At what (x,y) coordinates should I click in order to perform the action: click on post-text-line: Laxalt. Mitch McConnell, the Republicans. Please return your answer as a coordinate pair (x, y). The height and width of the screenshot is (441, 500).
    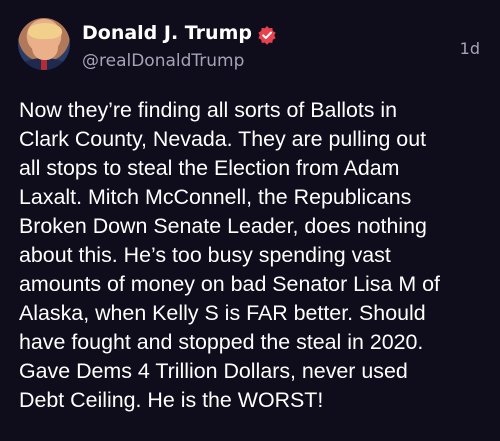
    Looking at the image, I should click on (215, 197).